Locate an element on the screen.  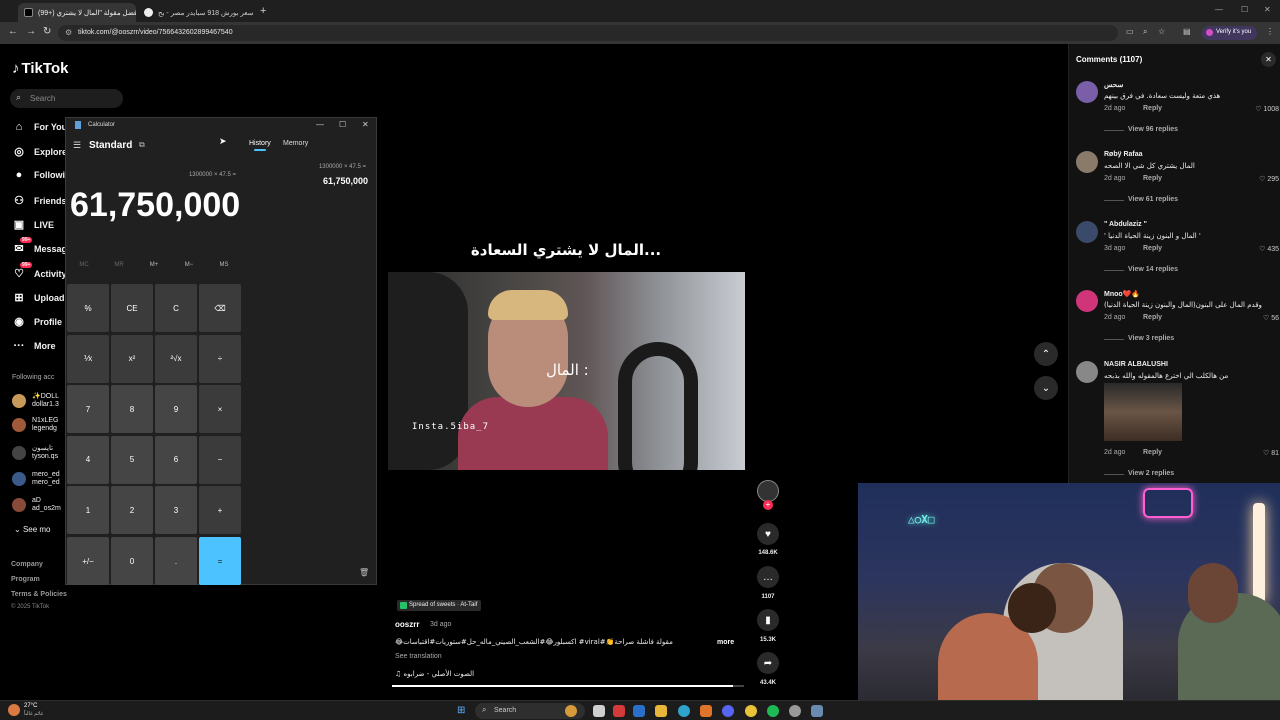
digit-4-key: 4 is located at coordinates (88, 459).